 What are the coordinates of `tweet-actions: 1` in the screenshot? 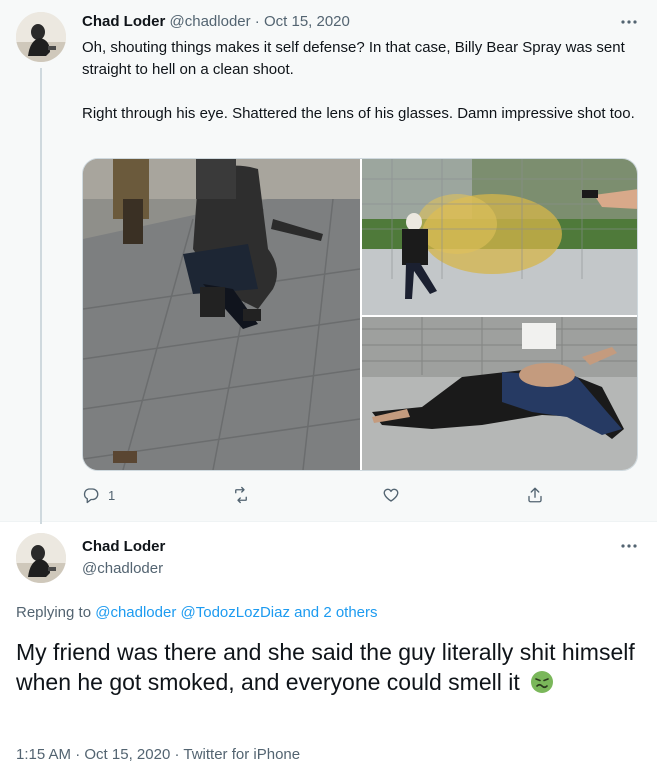 It's located at (317, 495).